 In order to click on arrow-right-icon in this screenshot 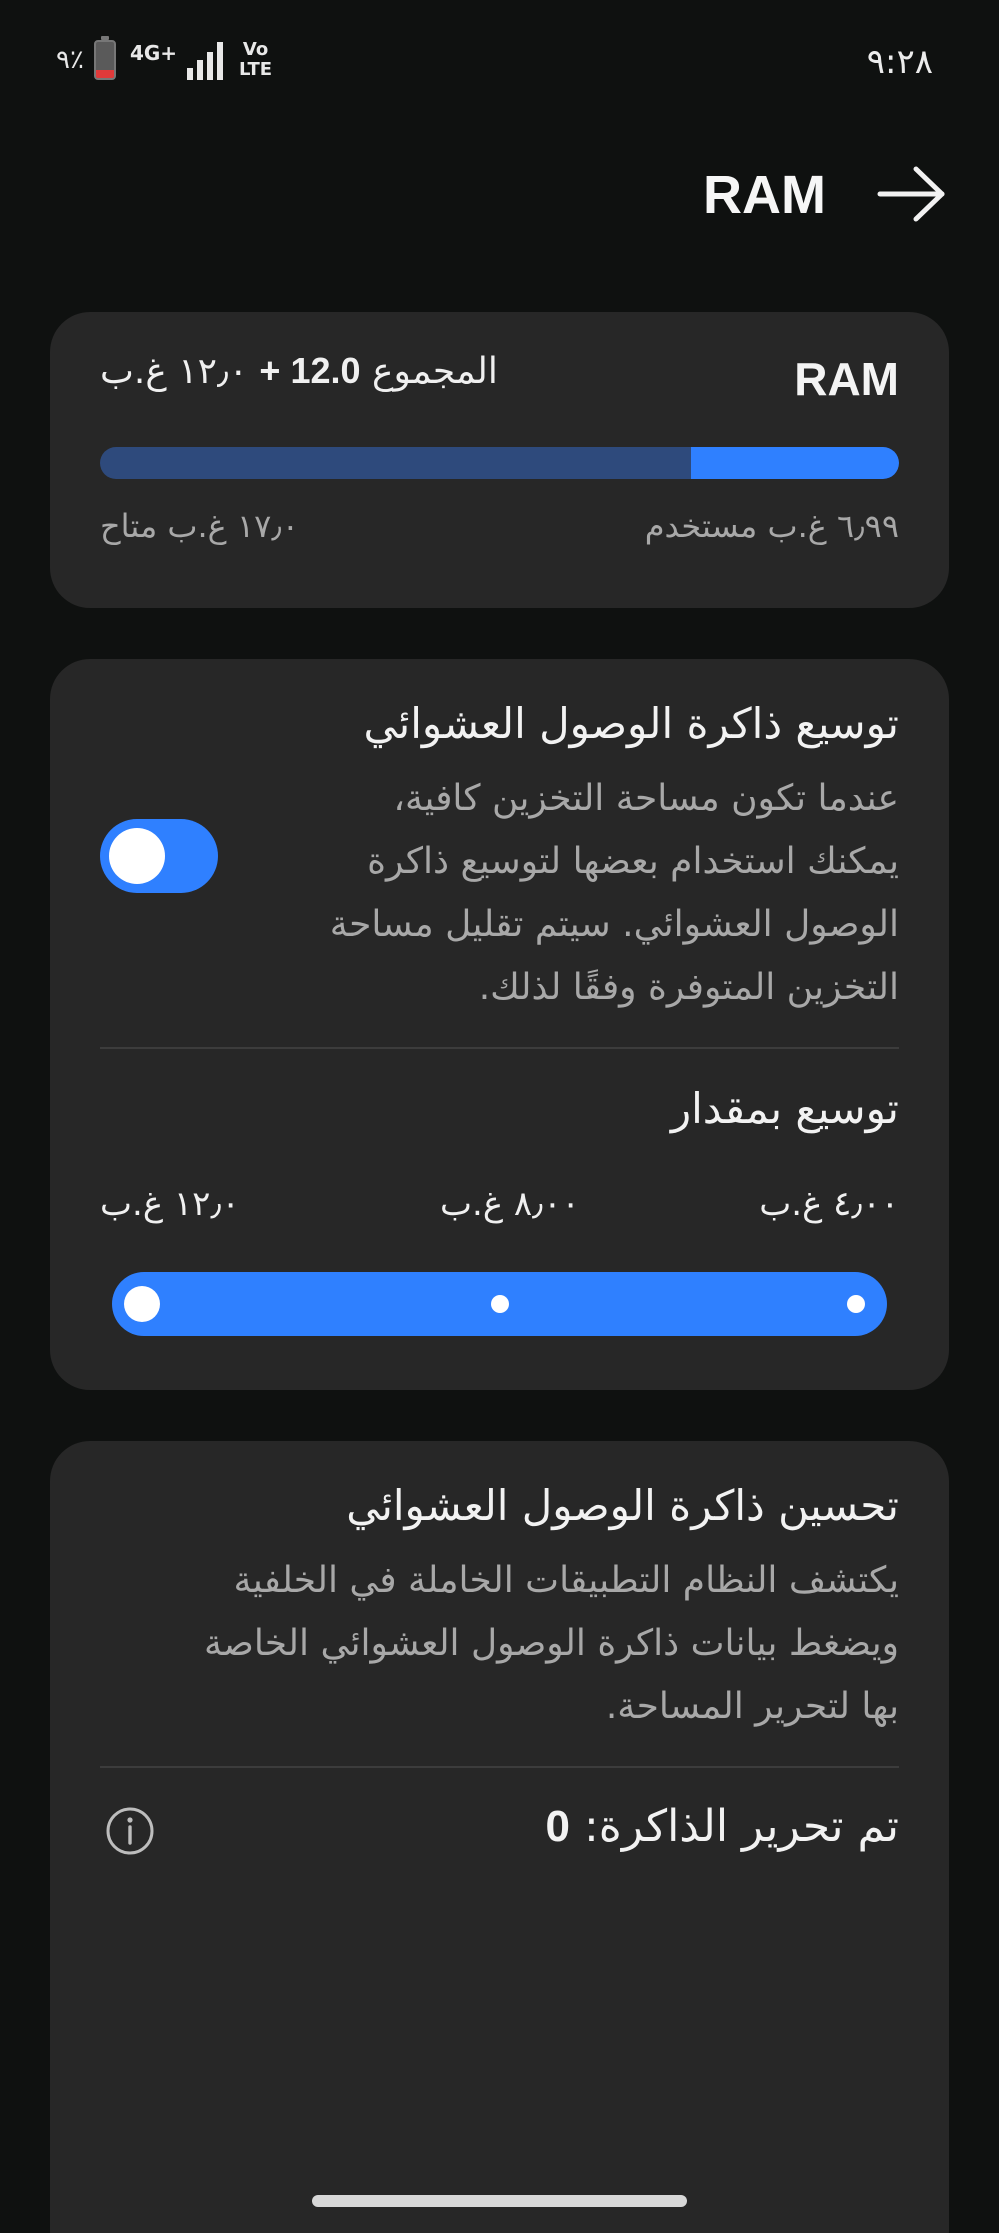, I will do `click(912, 194)`.